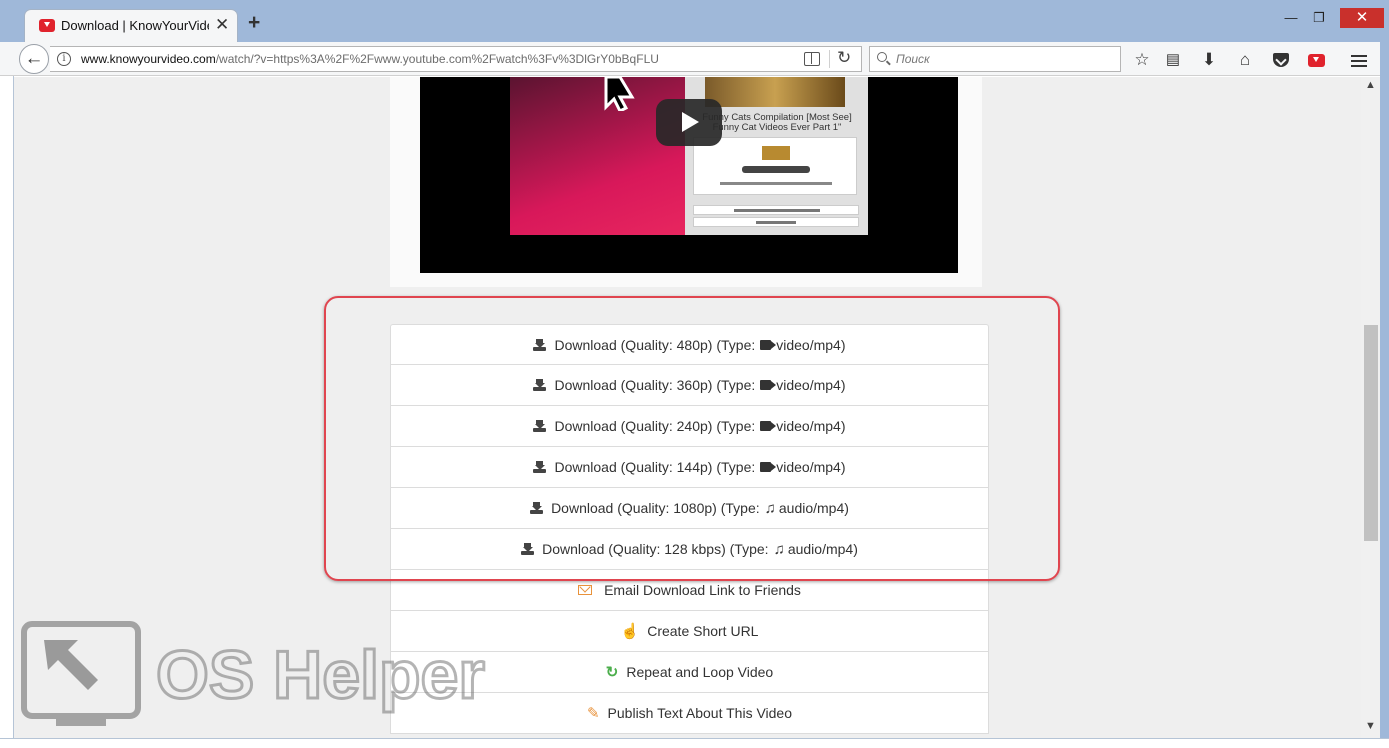 The image size is (1389, 748). I want to click on restore-button: ❐, so click(1319, 18).